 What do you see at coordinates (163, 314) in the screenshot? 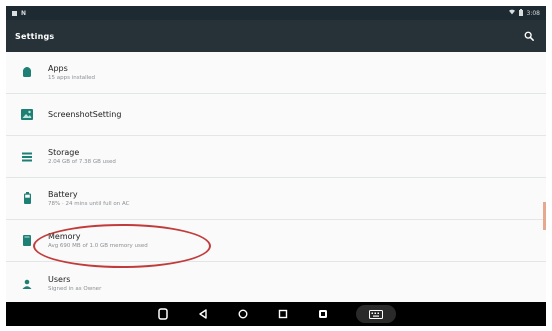
I see `rotate-icon` at bounding box center [163, 314].